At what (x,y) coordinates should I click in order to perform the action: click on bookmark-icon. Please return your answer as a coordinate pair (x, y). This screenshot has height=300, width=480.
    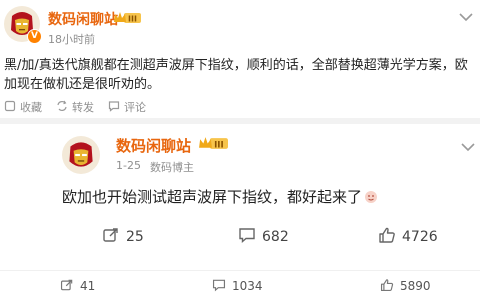
    Looking at the image, I should click on (10, 107).